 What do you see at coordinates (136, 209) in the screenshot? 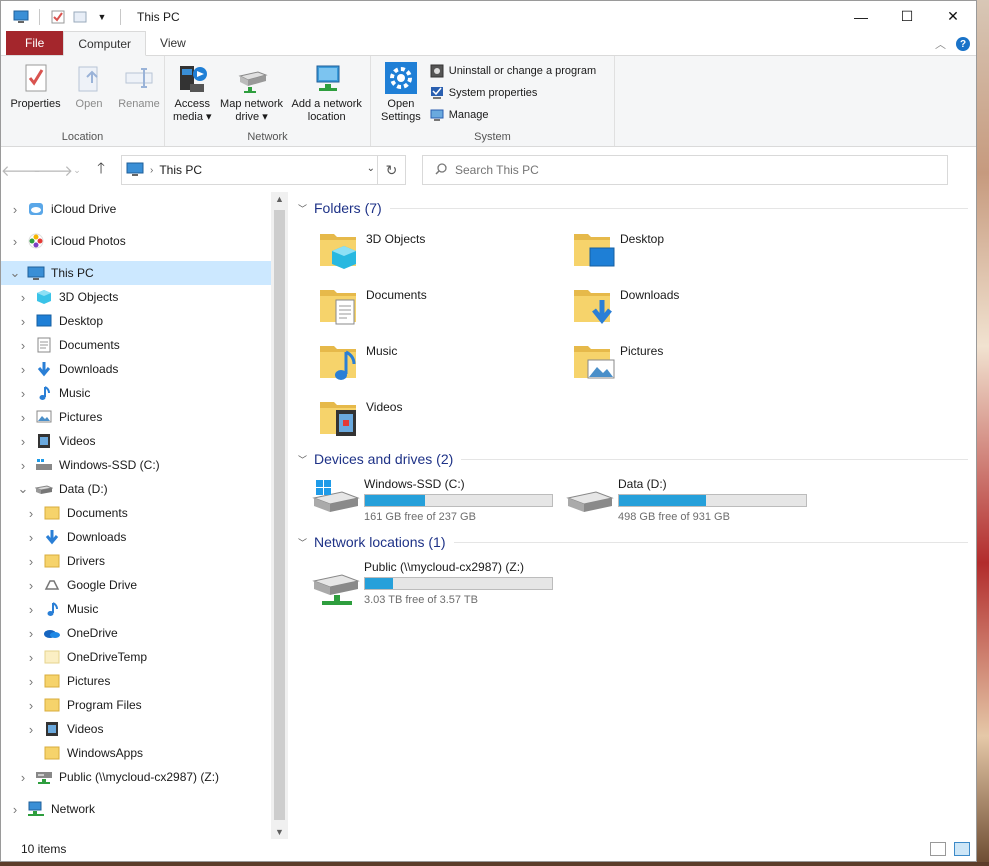
I see `nav-item: › iCloud Drive` at bounding box center [136, 209].